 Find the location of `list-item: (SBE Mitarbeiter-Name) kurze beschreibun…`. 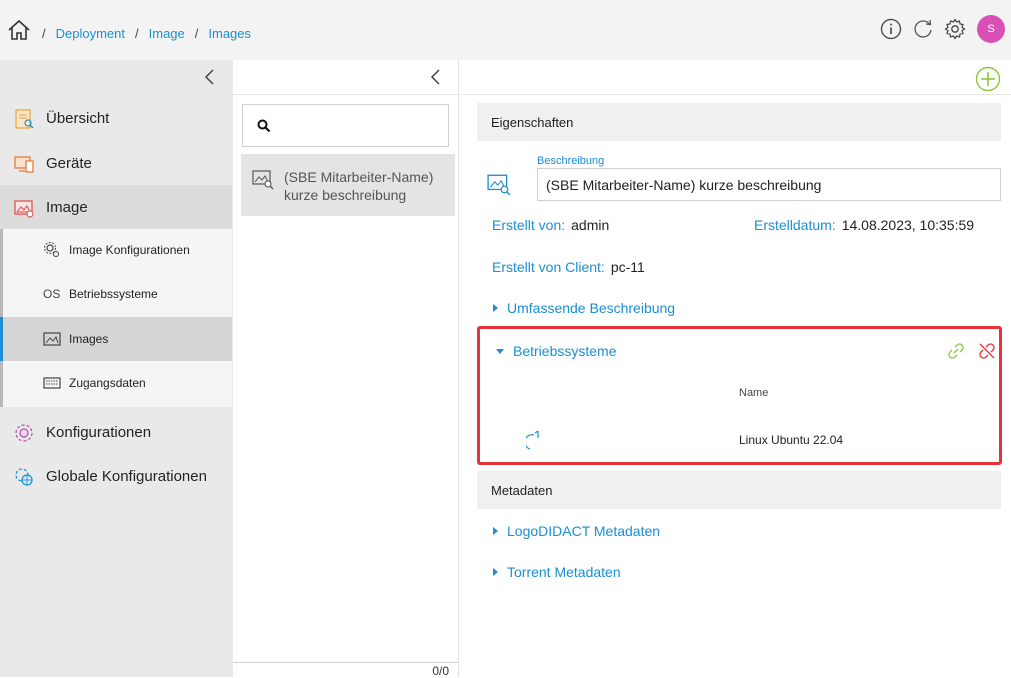

list-item: (SBE Mitarbeiter-Name) kurze beschreibun… is located at coordinates (348, 185).